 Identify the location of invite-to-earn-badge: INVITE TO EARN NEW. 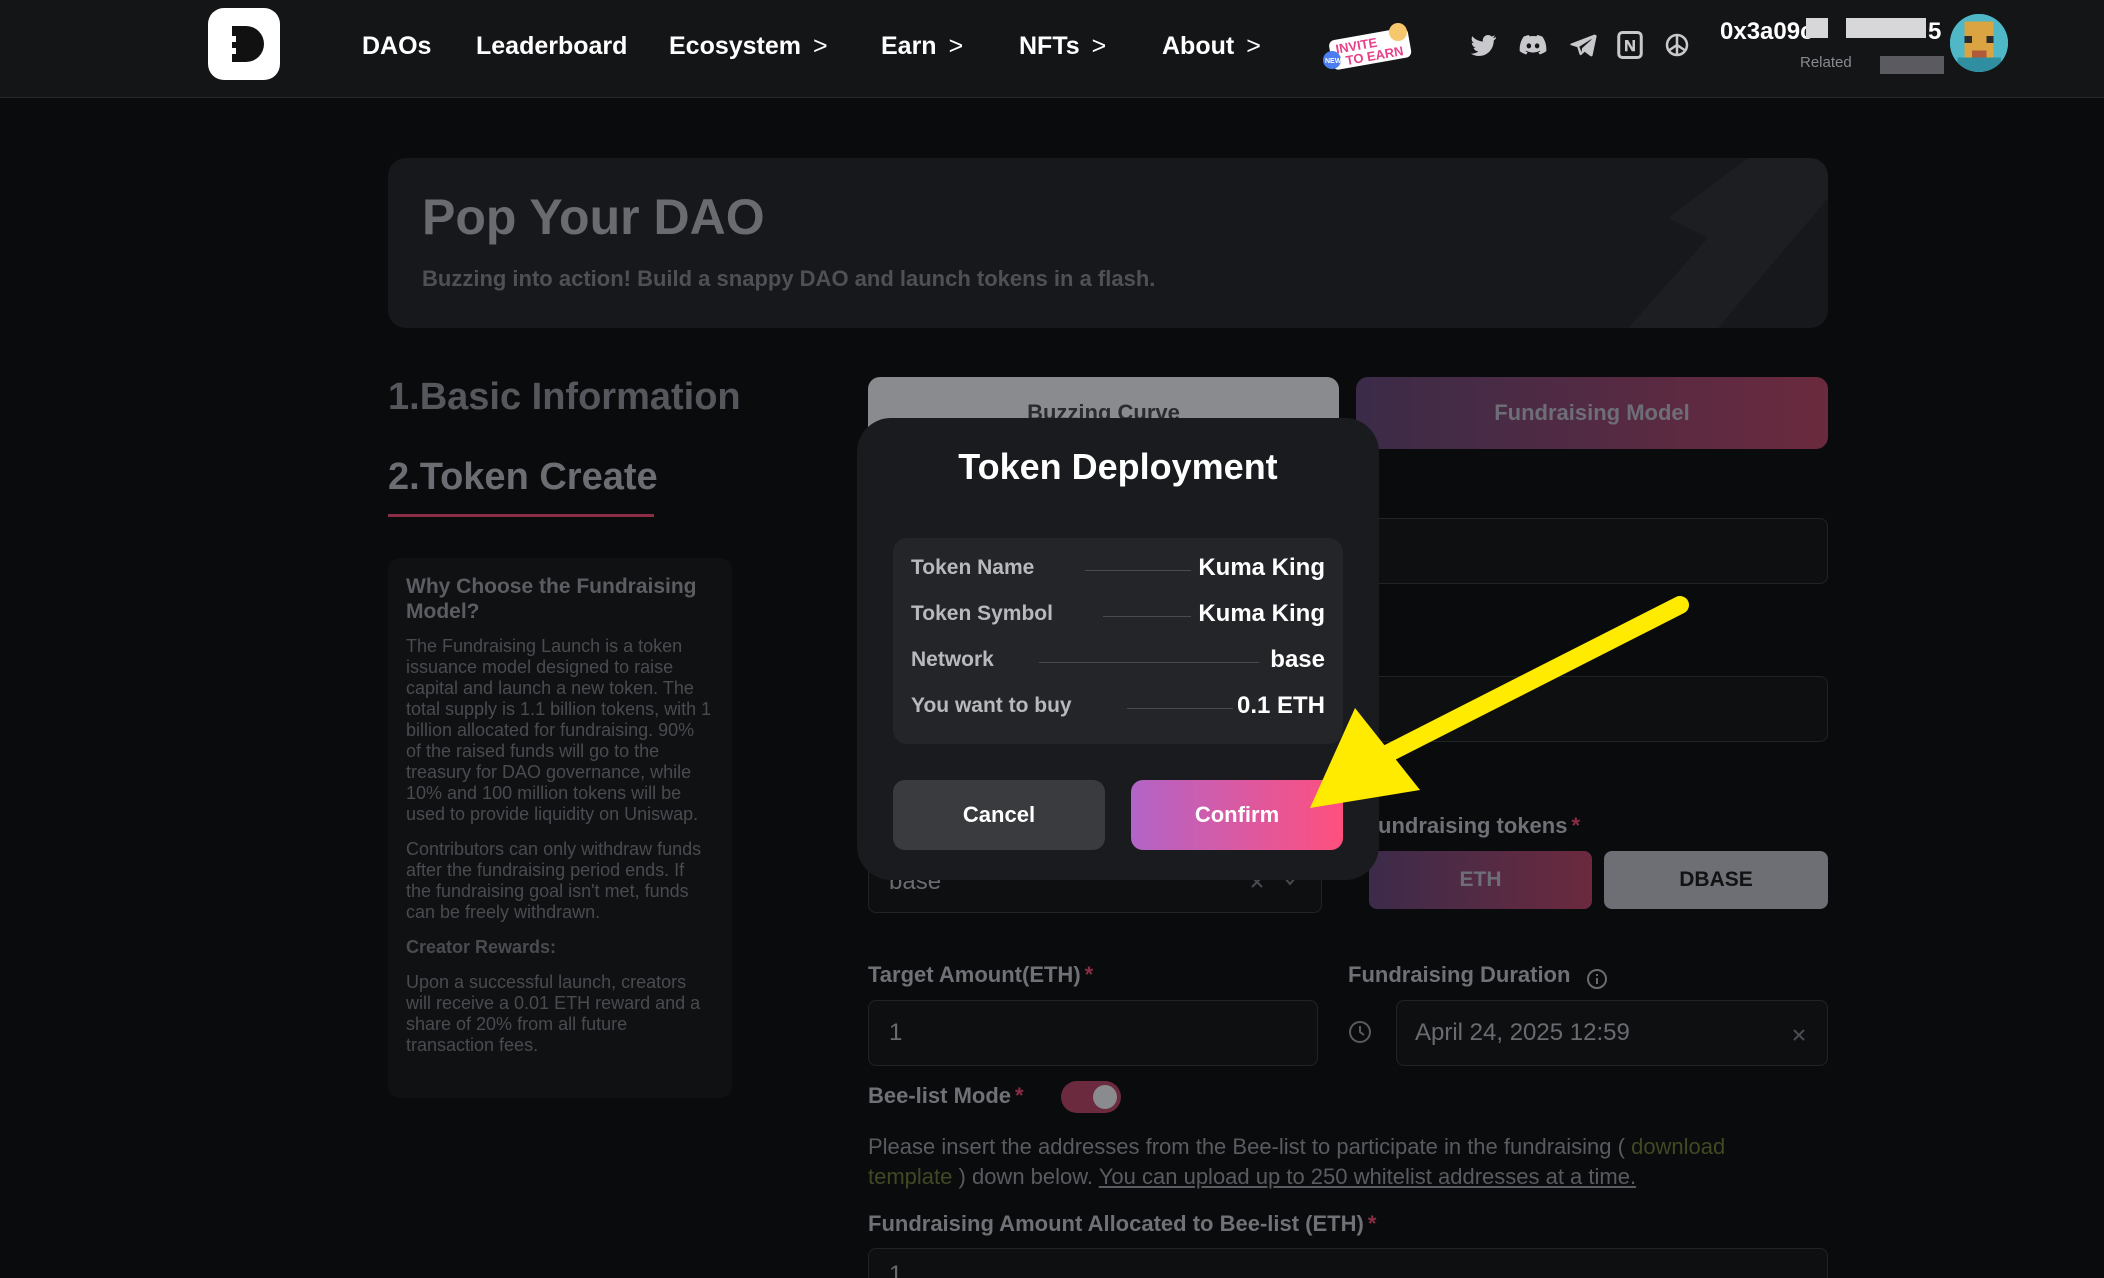
(1369, 48).